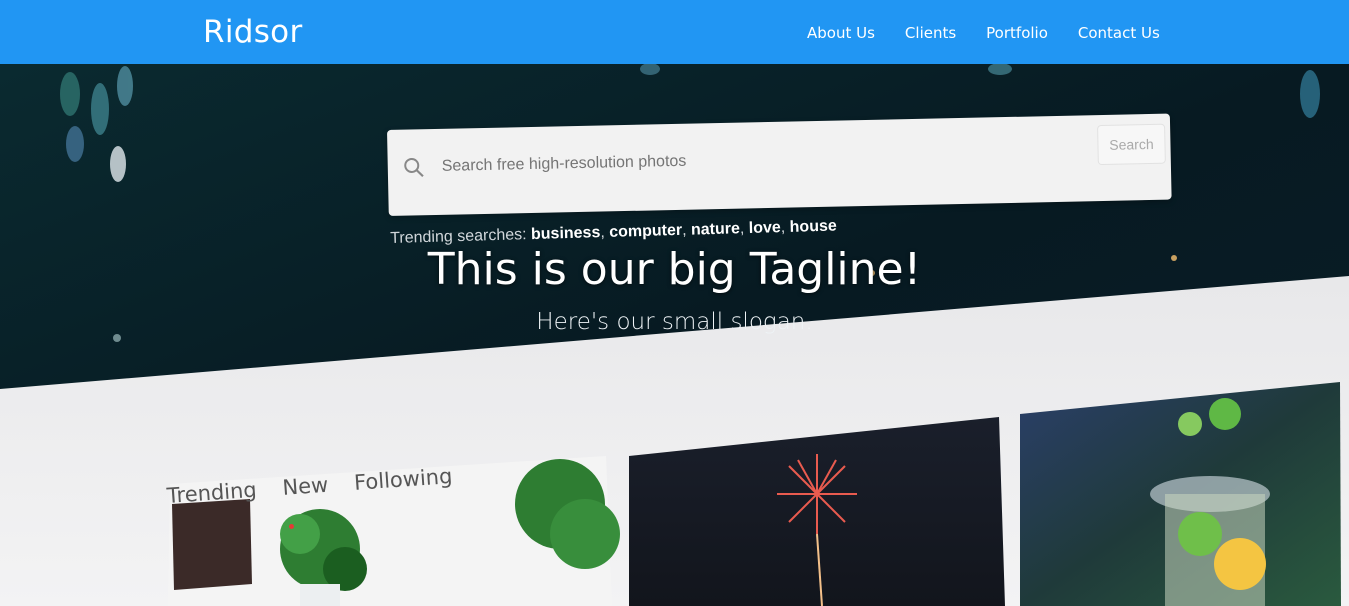 The height and width of the screenshot is (606, 1349). I want to click on trending-item-house: house, so click(813, 227).